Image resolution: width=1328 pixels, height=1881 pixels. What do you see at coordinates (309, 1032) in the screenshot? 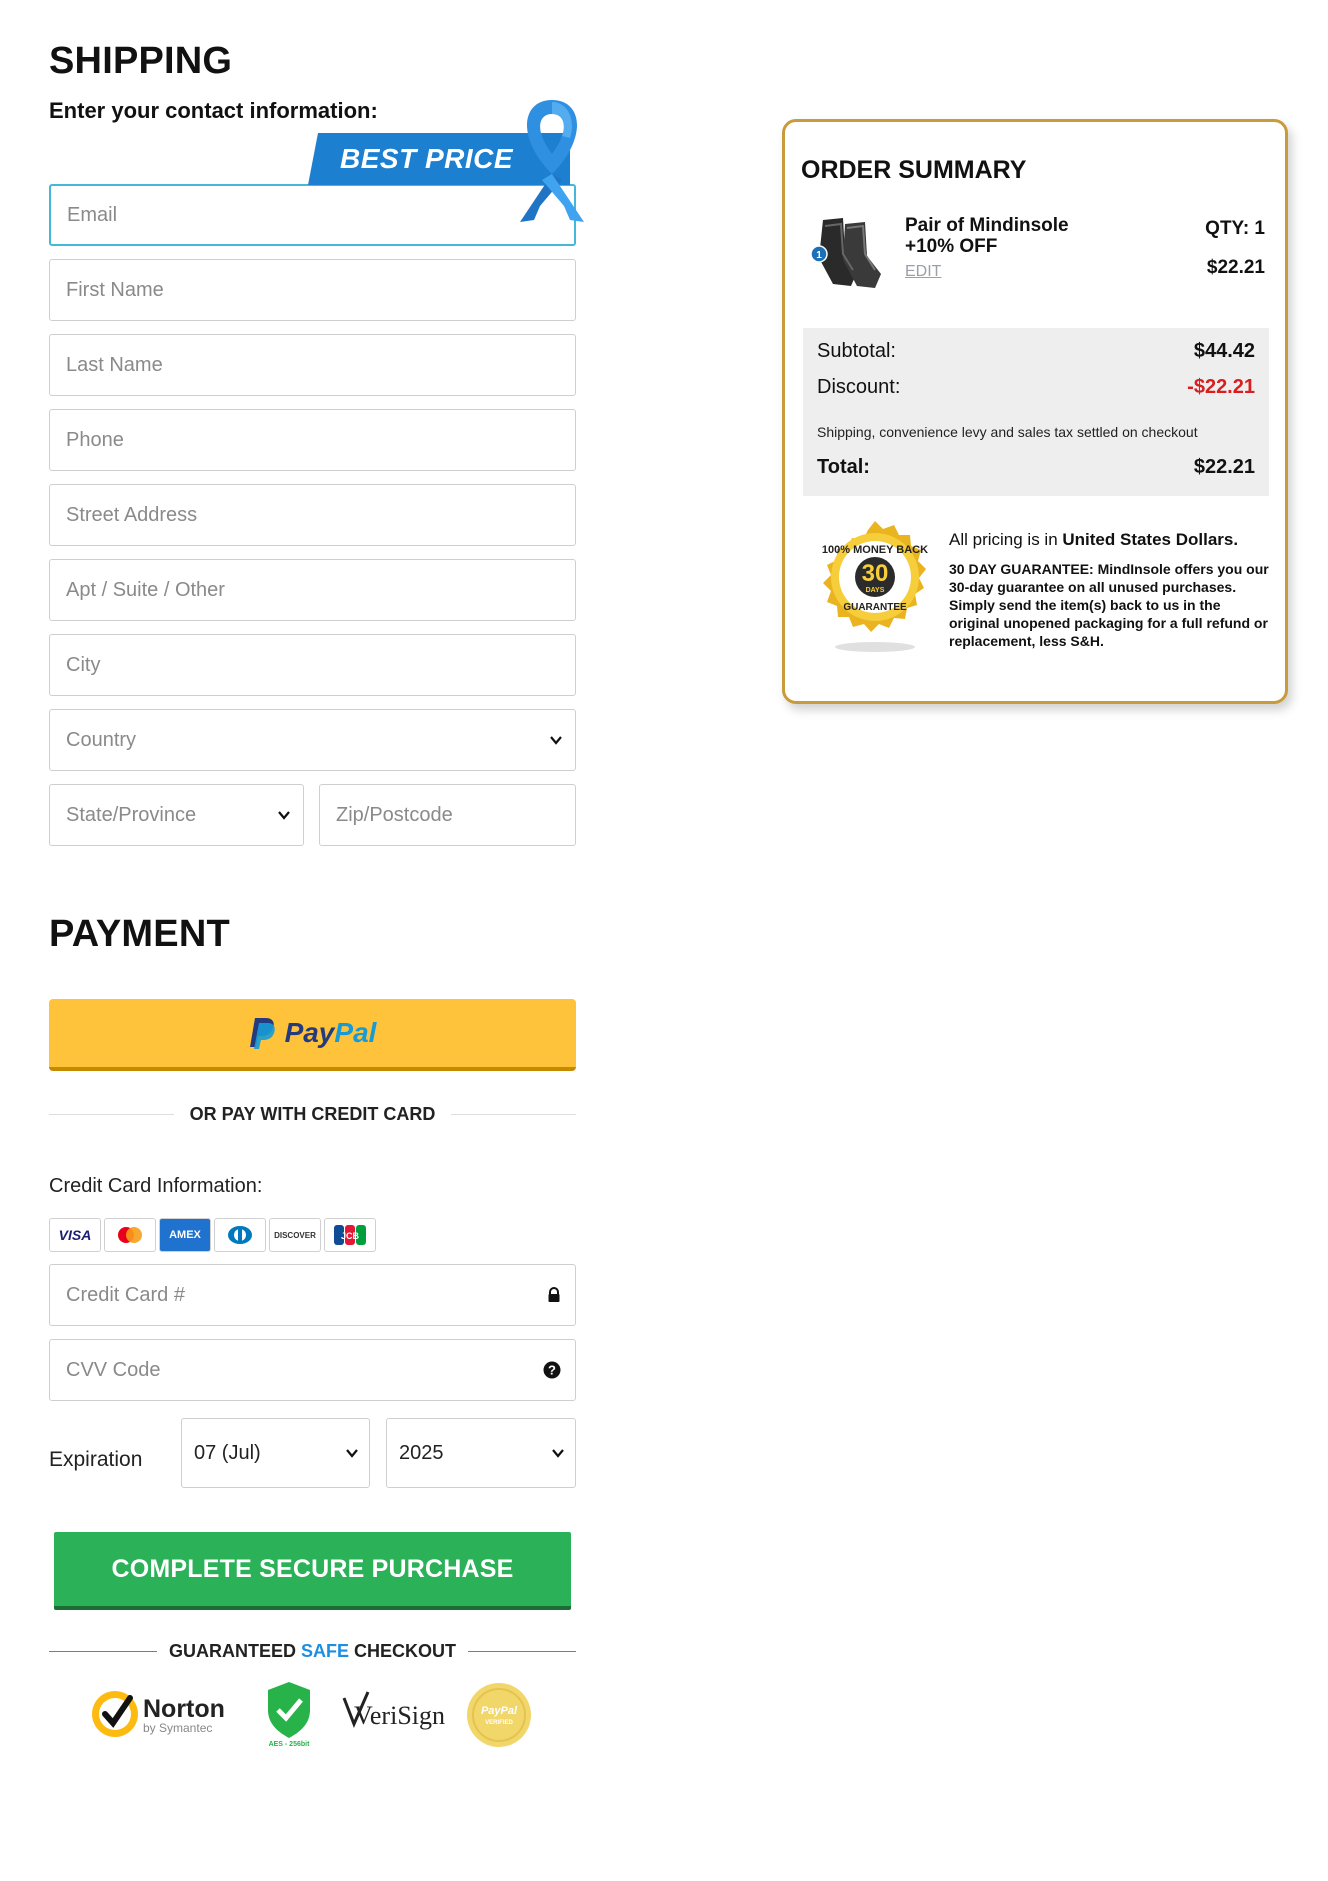
I see `paypal-pay: Pay` at bounding box center [309, 1032].